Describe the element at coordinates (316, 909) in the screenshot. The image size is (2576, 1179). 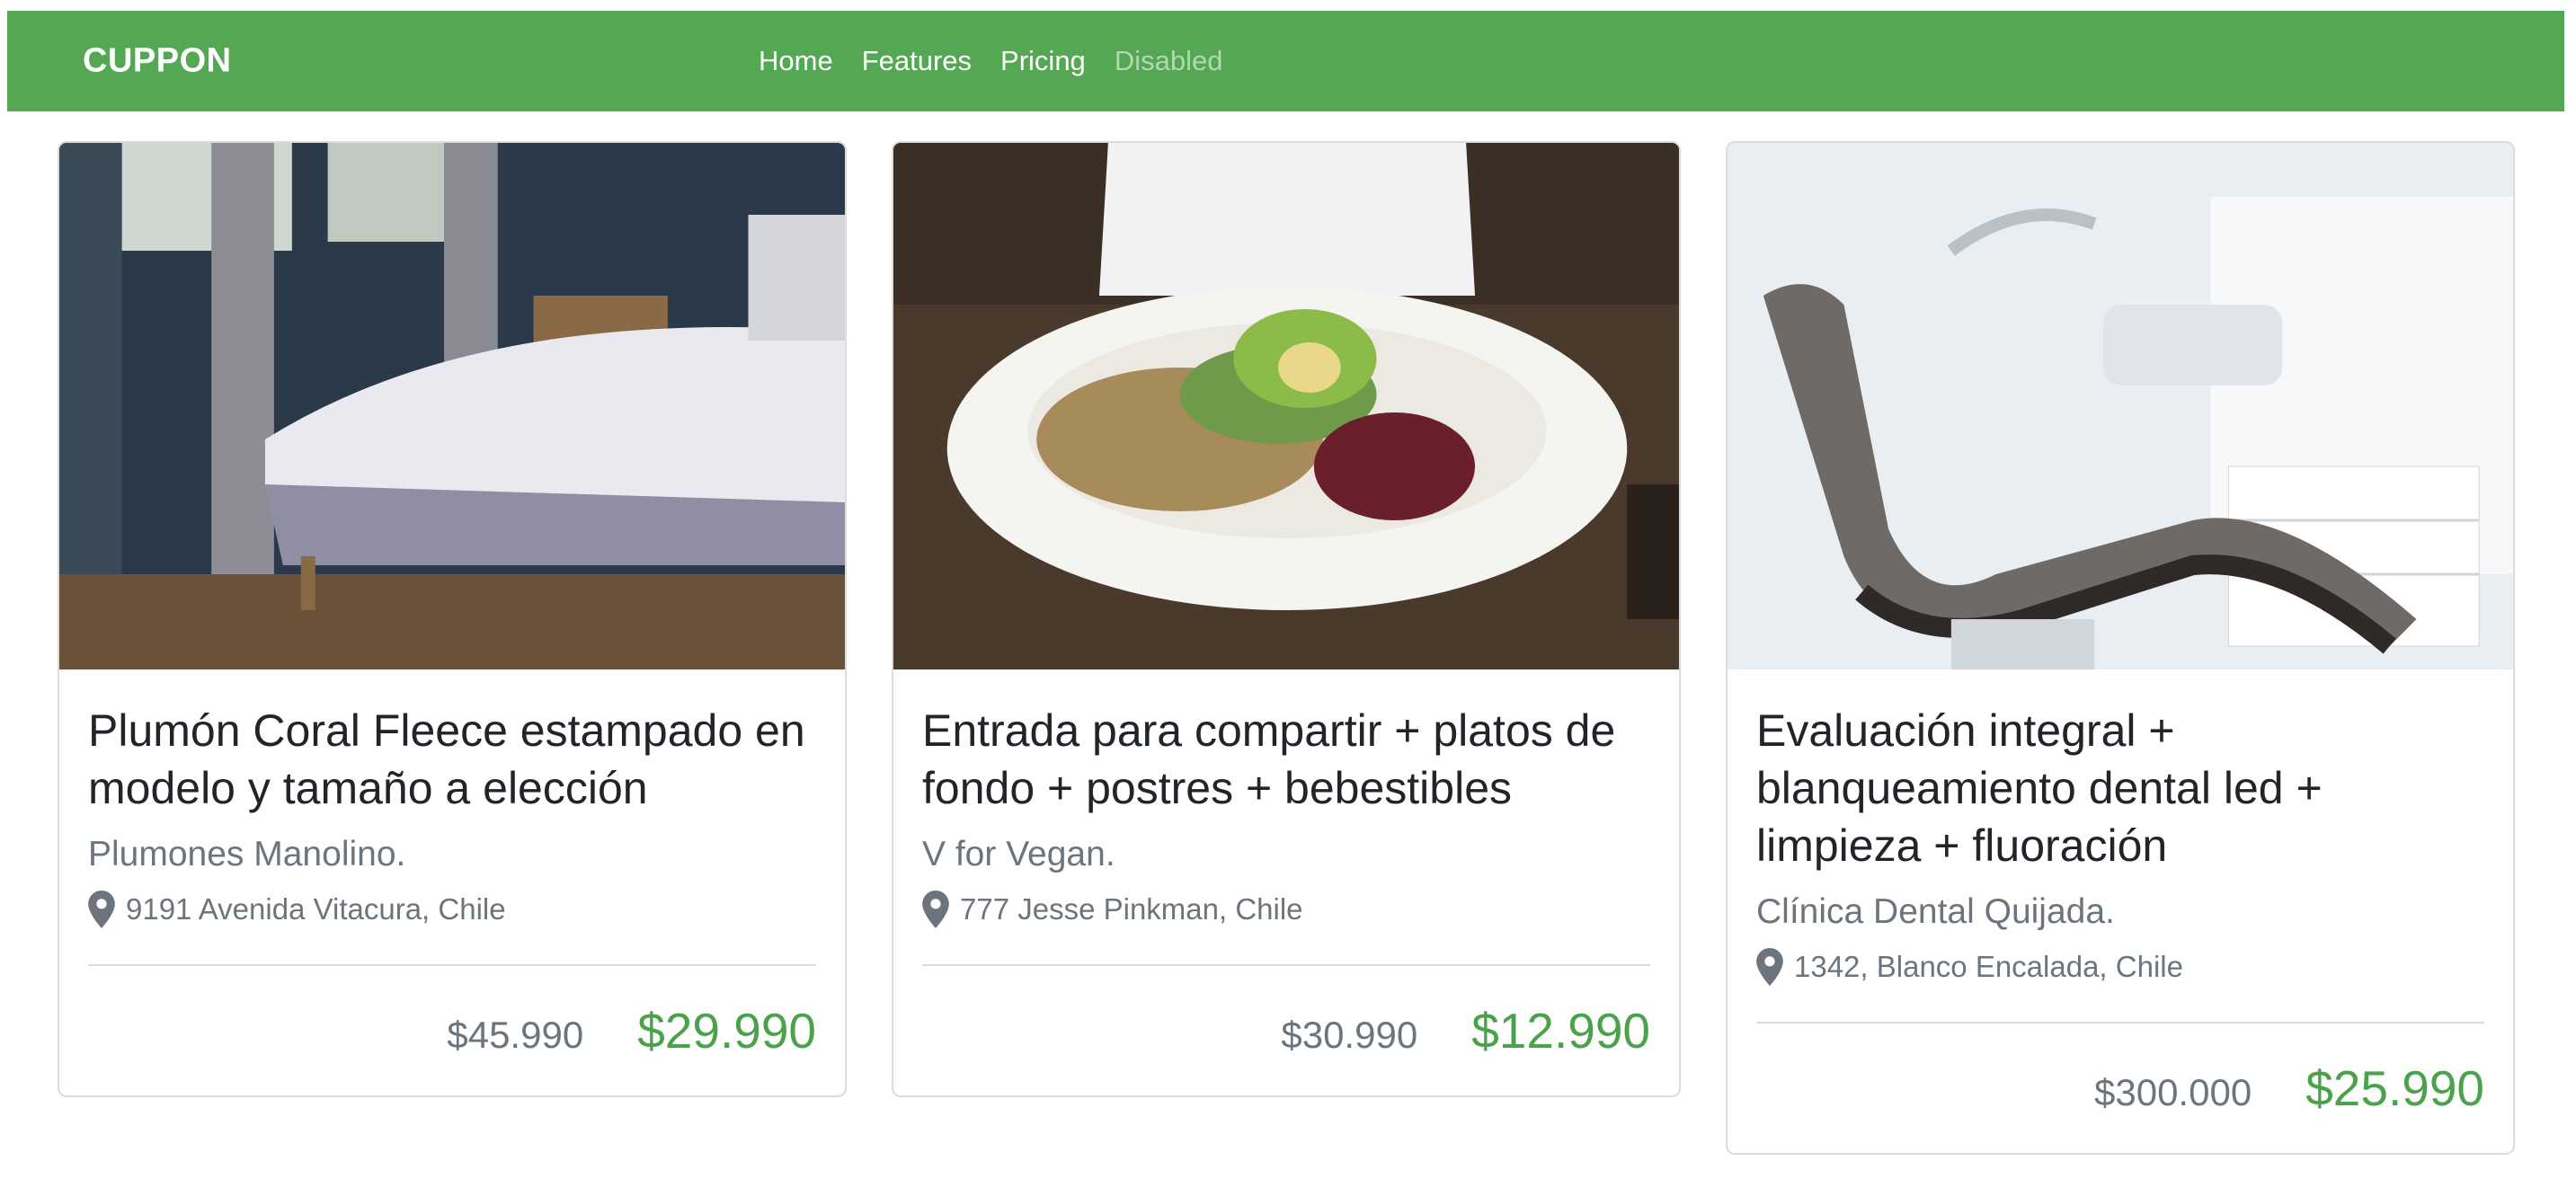
I see `location-text: 9191 Avenida Vitacura, Chile` at that location.